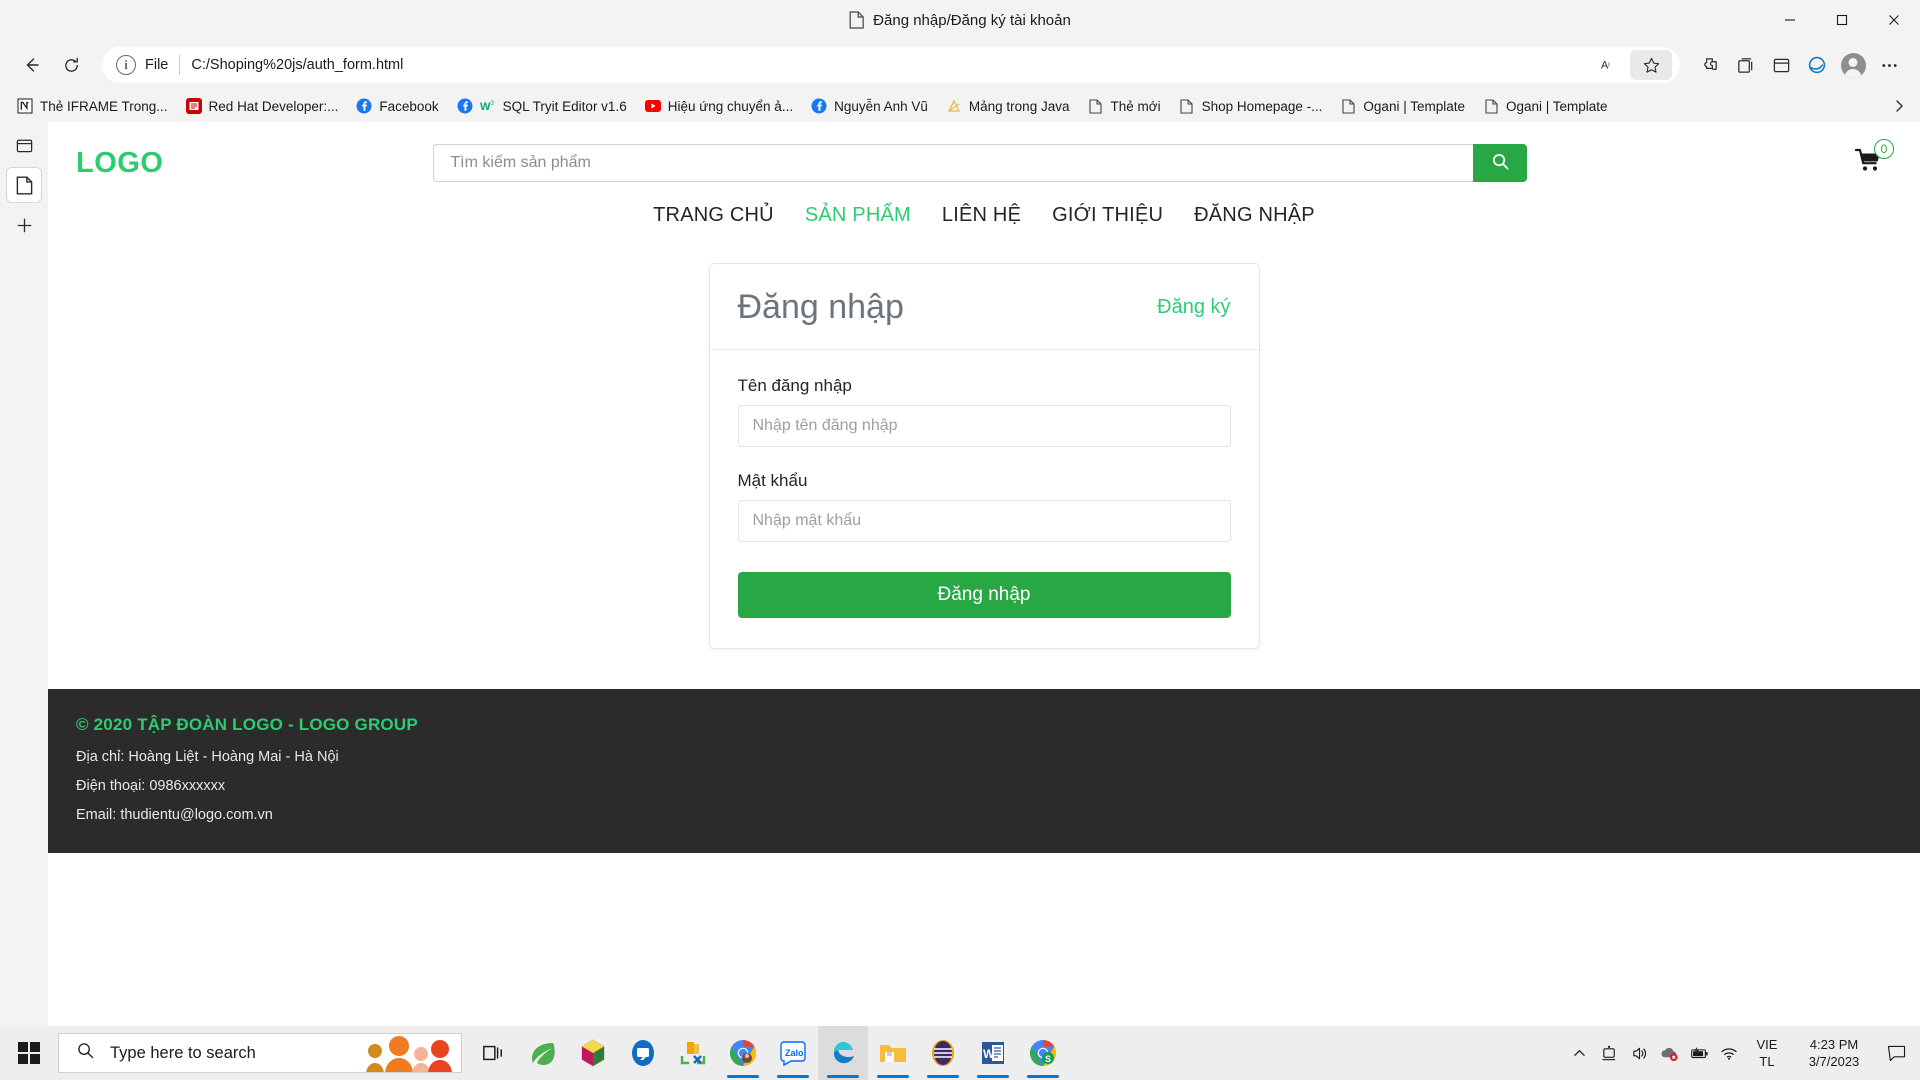  I want to click on taskbar-search-placeholder: Type here to search, so click(183, 1052).